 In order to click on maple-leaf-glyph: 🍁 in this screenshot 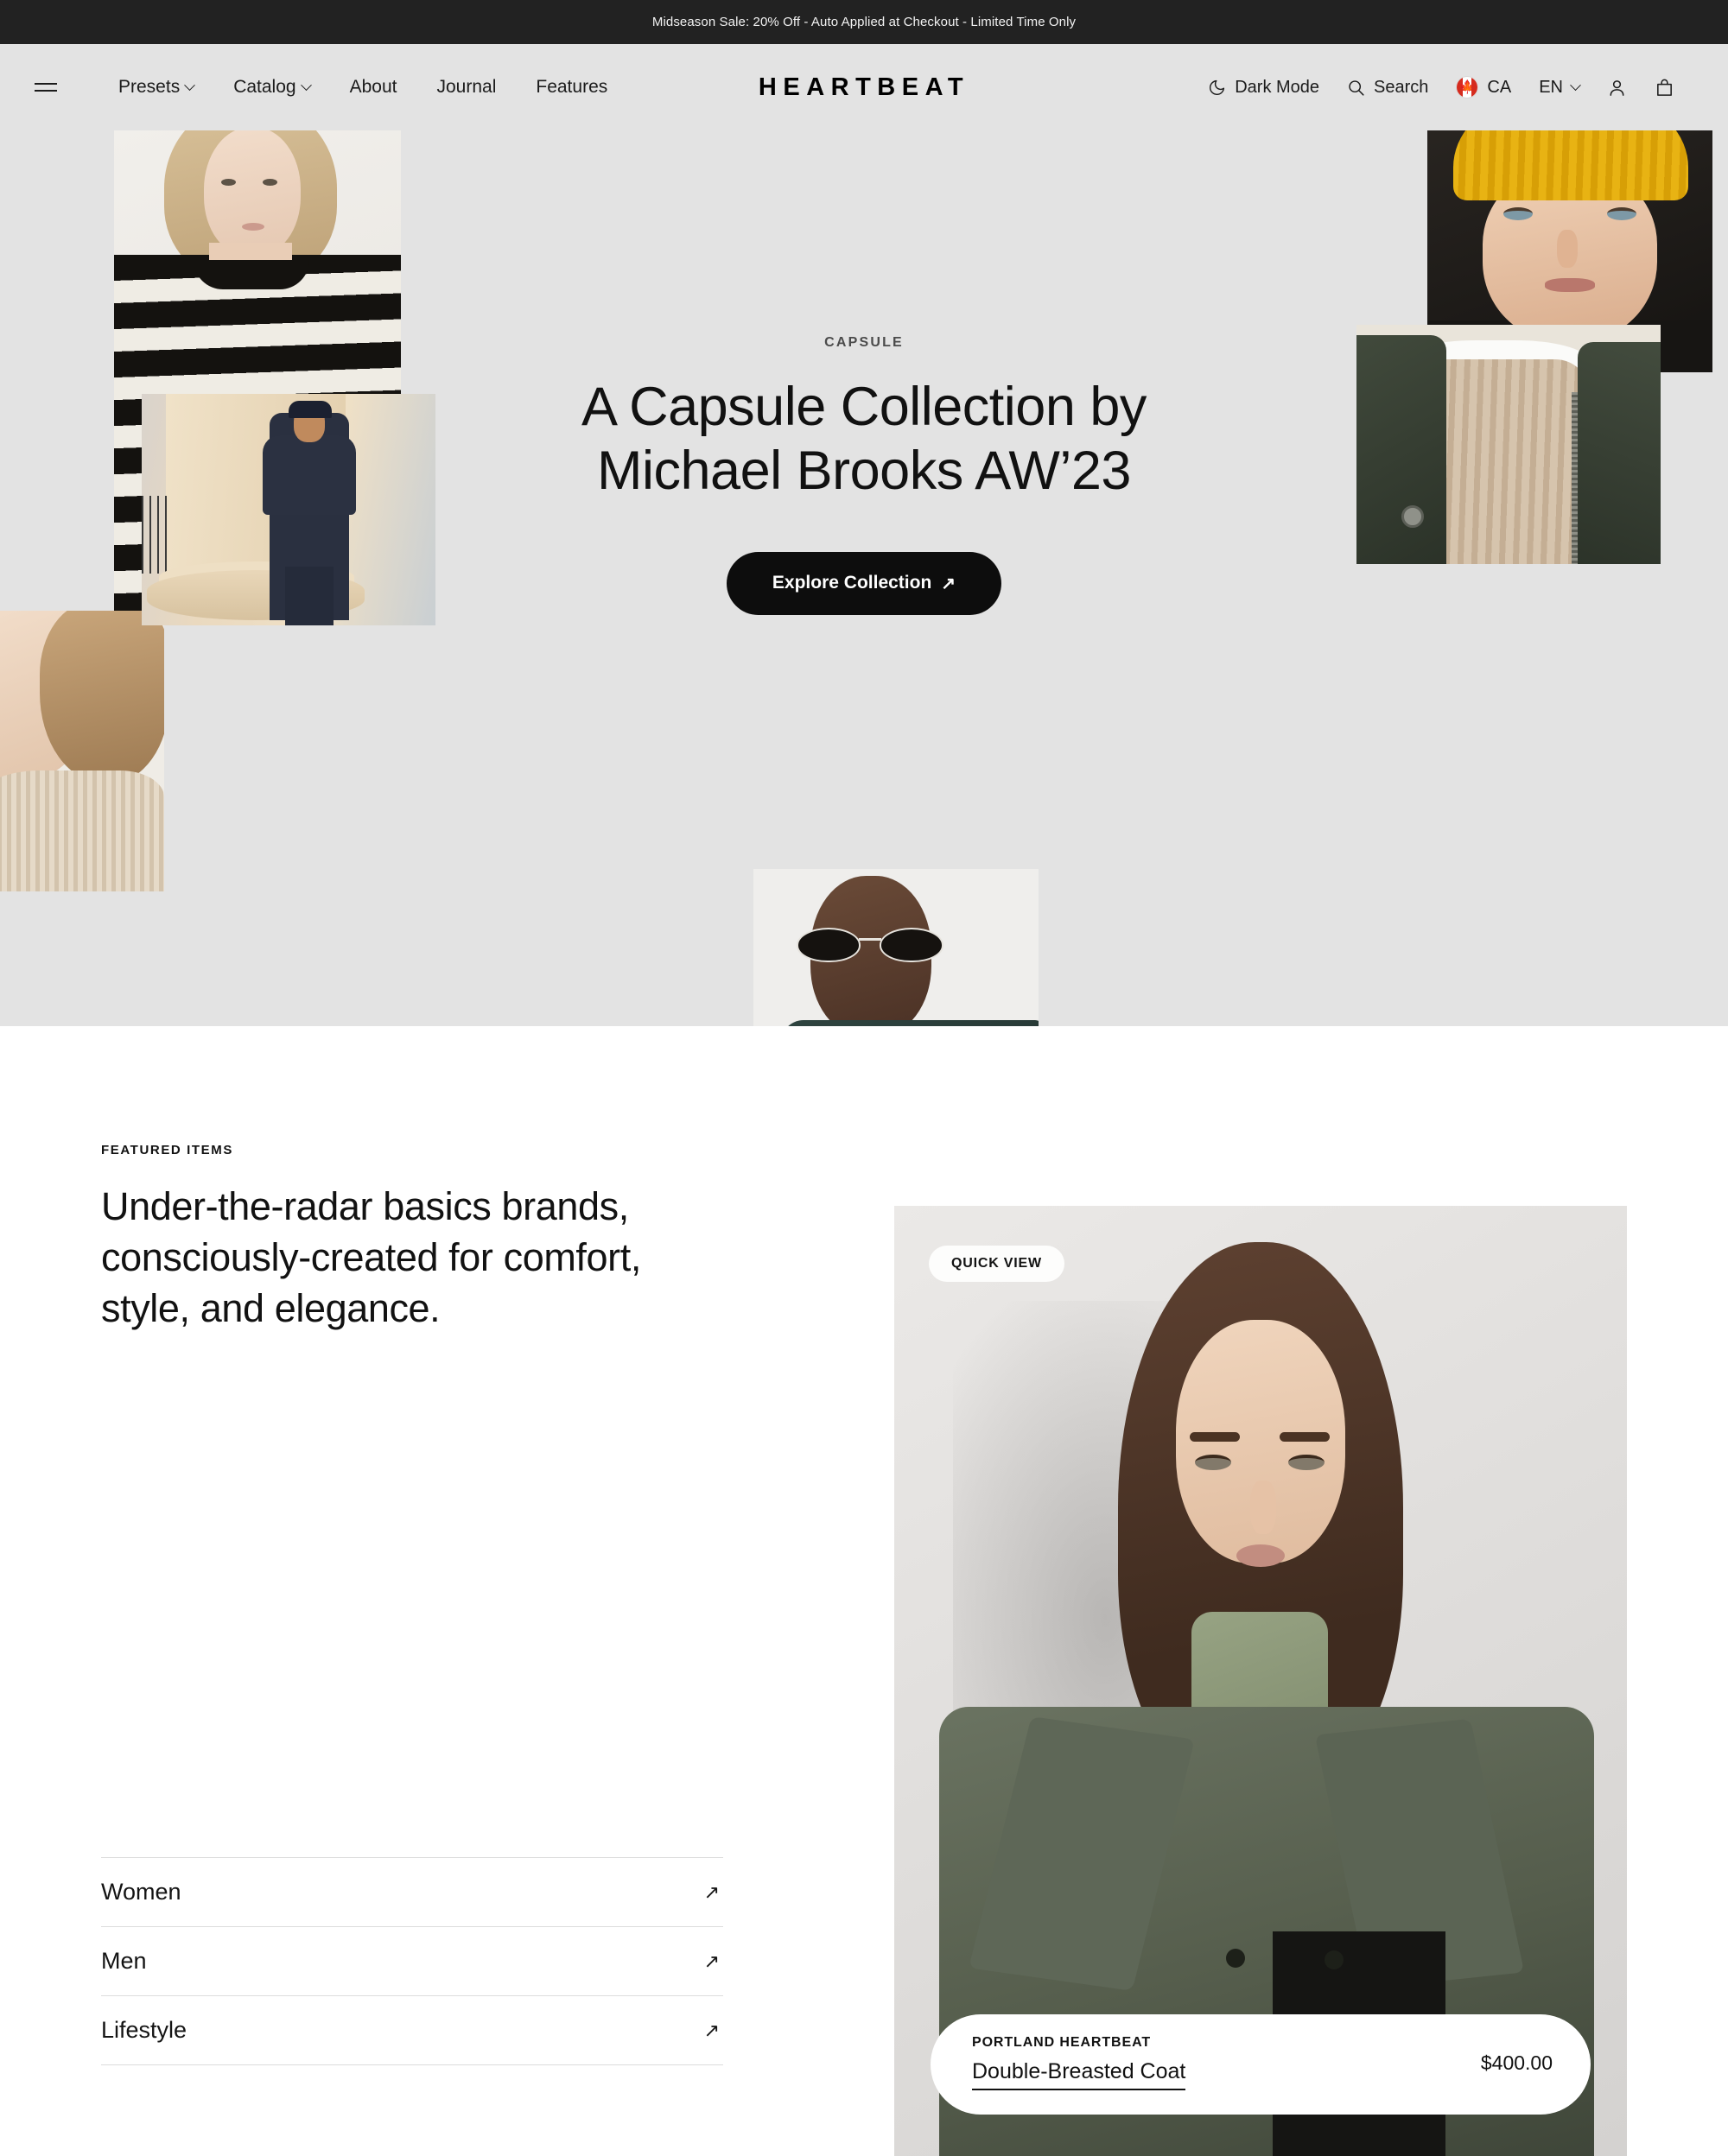, I will do `click(1467, 87)`.